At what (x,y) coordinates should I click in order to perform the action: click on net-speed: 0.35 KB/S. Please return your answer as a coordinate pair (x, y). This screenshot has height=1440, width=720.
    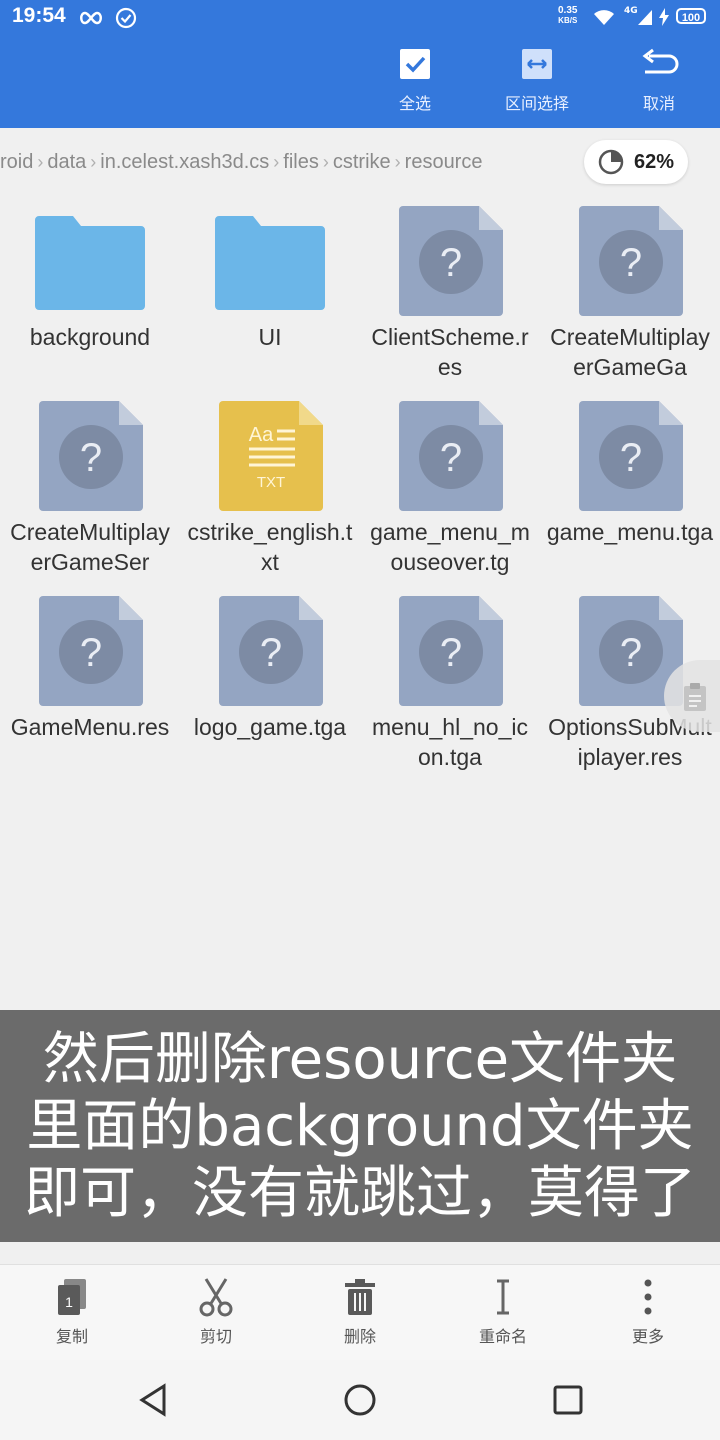
    Looking at the image, I should click on (567, 16).